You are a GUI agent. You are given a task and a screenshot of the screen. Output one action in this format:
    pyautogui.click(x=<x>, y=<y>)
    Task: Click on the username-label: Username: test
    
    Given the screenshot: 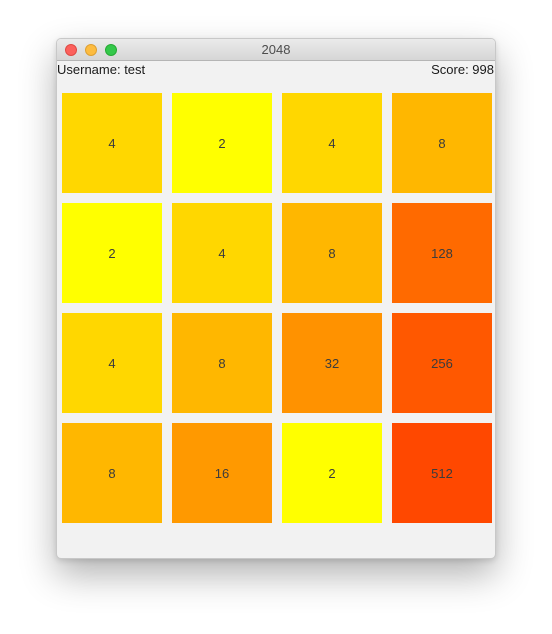 What is the action you would take?
    pyautogui.click(x=101, y=69)
    